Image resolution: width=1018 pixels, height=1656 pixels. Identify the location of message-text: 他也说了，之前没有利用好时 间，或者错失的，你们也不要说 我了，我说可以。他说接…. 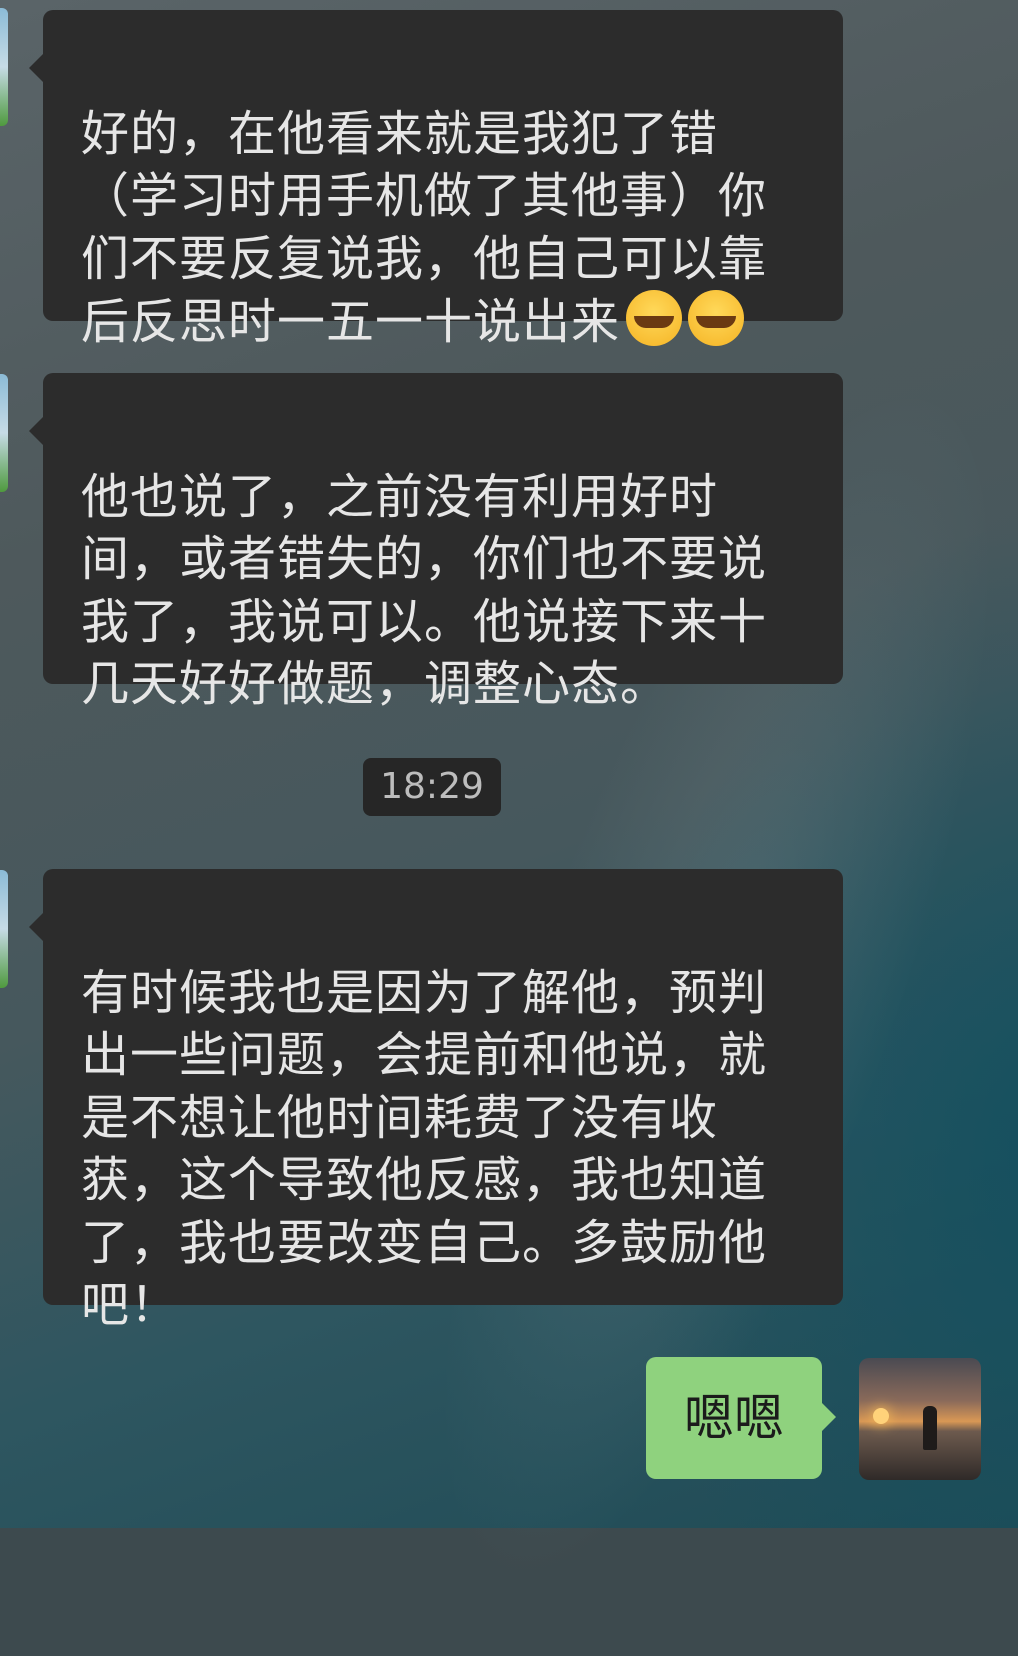
(424, 590).